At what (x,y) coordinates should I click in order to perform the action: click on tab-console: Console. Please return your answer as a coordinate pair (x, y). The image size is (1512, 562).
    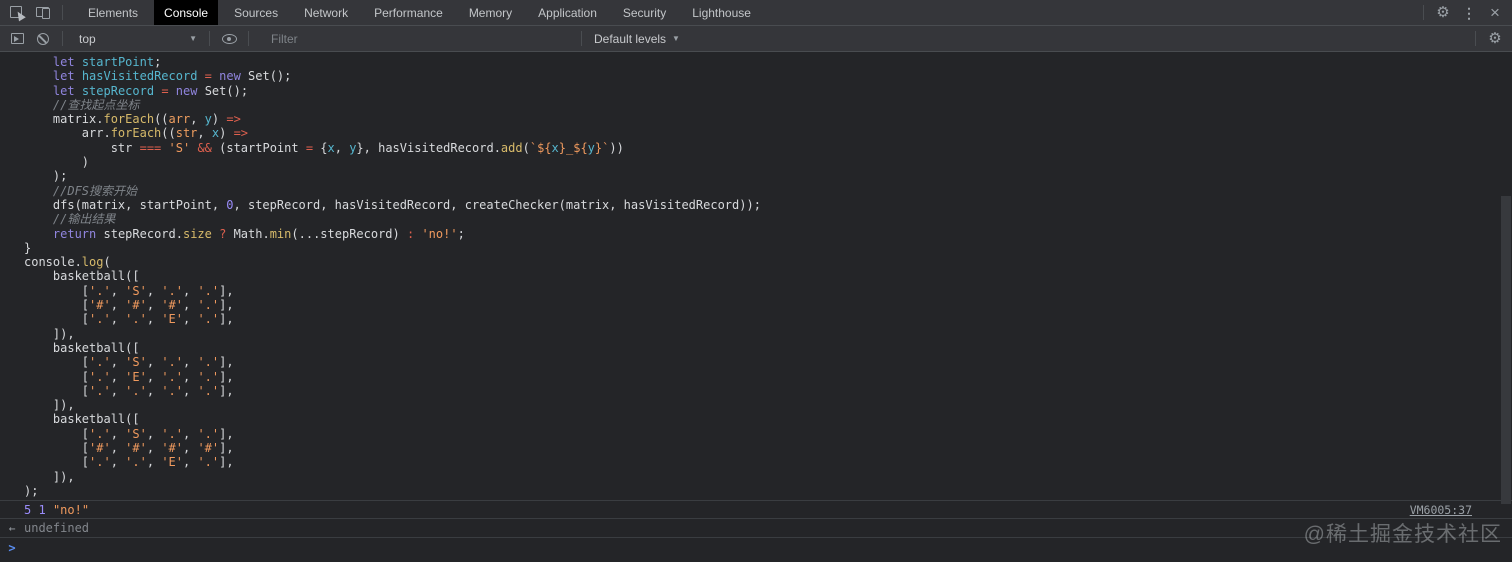
    Looking at the image, I should click on (186, 12).